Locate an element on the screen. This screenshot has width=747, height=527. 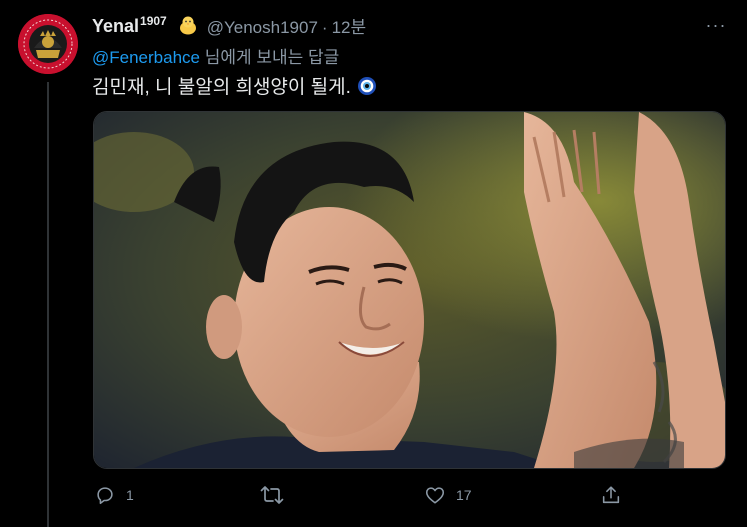
nazar-emoji-icon is located at coordinates (367, 89).